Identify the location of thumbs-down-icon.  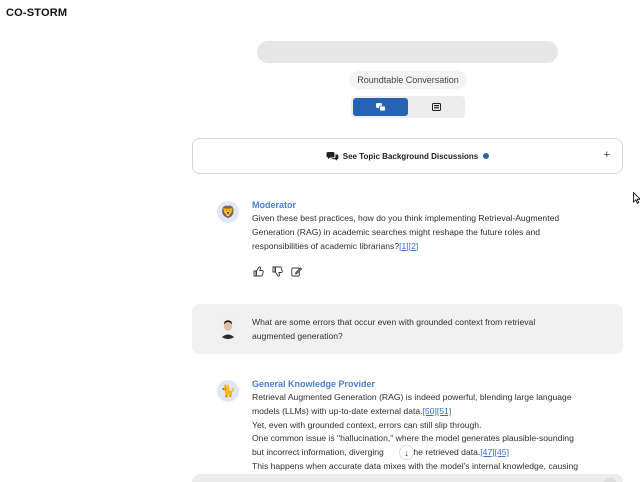
(277, 271).